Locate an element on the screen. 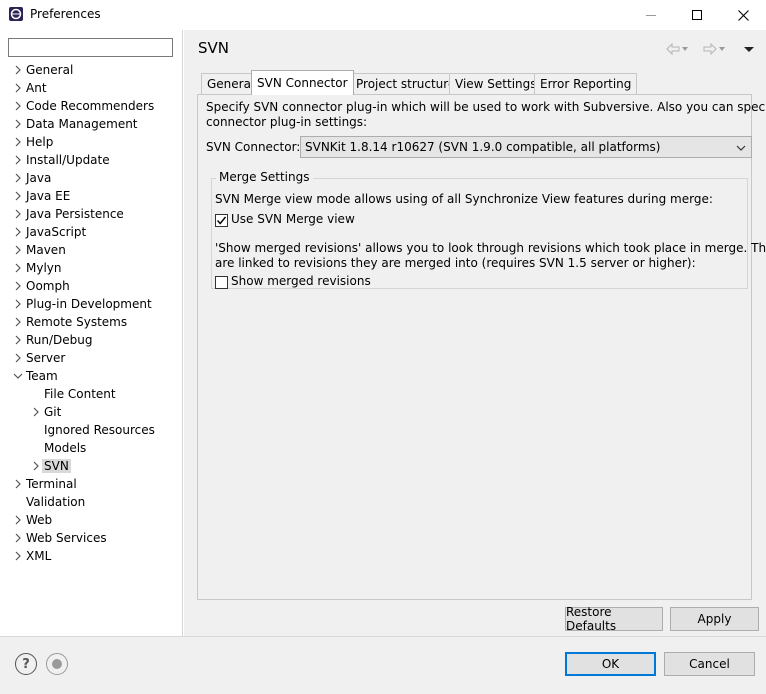  use-merge-view-checkbox is located at coordinates (221, 220).